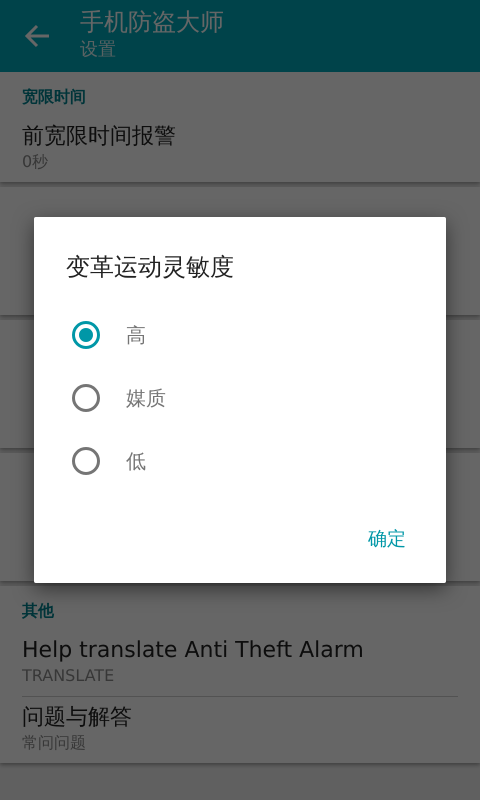 This screenshot has height=800, width=480. I want to click on radio-option: 低, so click(93, 460).